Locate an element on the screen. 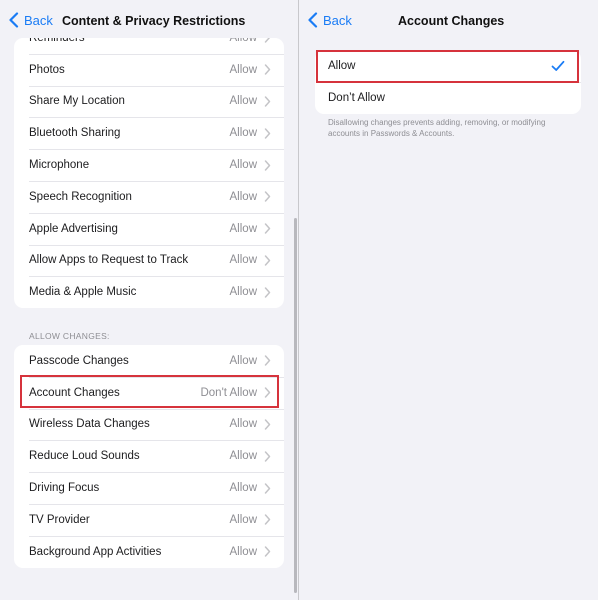  row-label: Passcode Changes is located at coordinates (79, 360).